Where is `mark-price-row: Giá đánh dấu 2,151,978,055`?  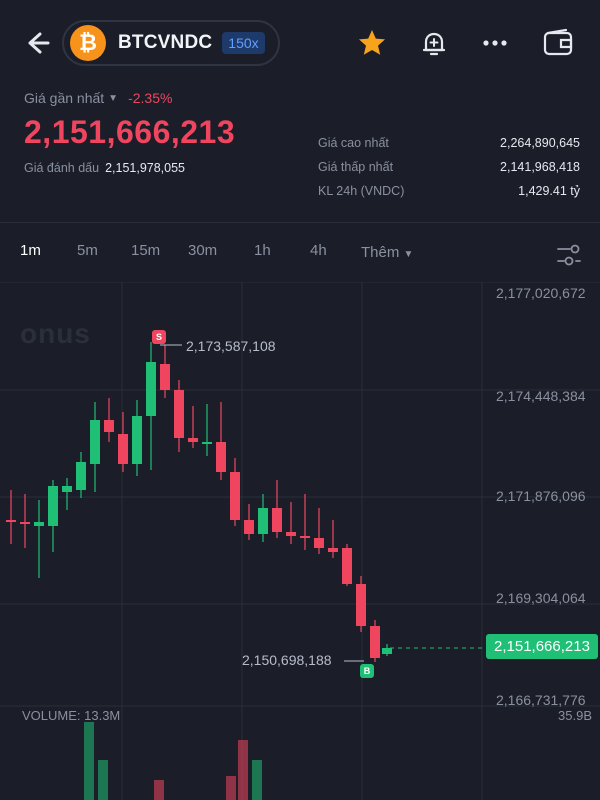
mark-price-row: Giá đánh dấu 2,151,978,055 is located at coordinates (129, 168).